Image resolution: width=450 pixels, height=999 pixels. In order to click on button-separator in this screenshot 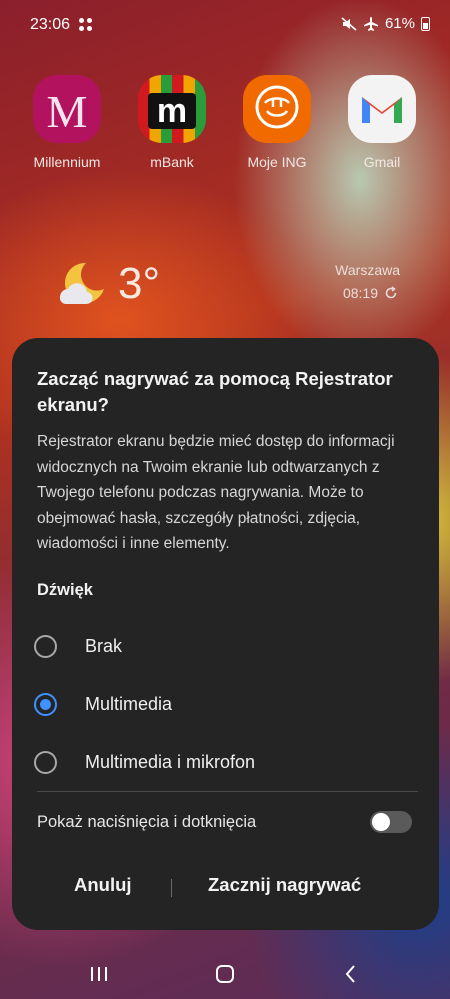, I will do `click(171, 888)`.